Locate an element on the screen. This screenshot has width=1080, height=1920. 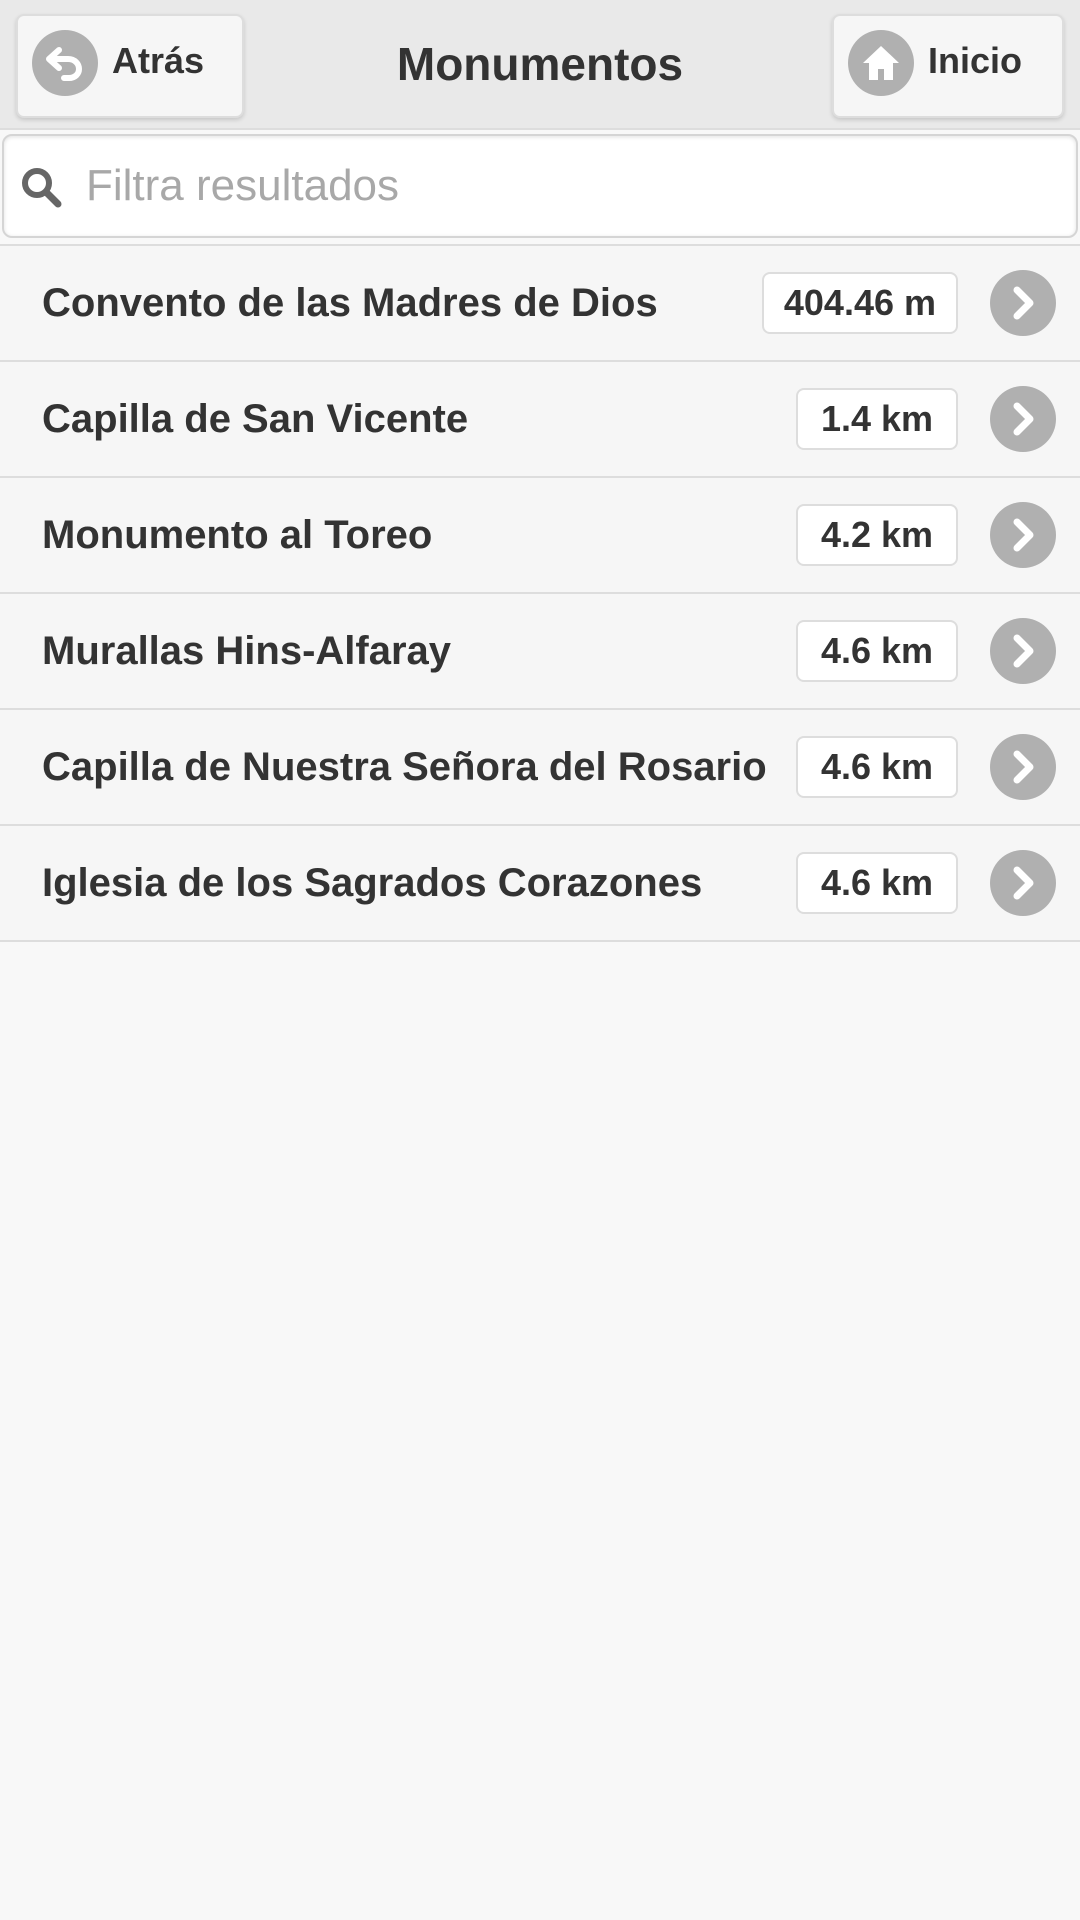
list-item-name: Monumento al Toreo is located at coordinates (237, 535).